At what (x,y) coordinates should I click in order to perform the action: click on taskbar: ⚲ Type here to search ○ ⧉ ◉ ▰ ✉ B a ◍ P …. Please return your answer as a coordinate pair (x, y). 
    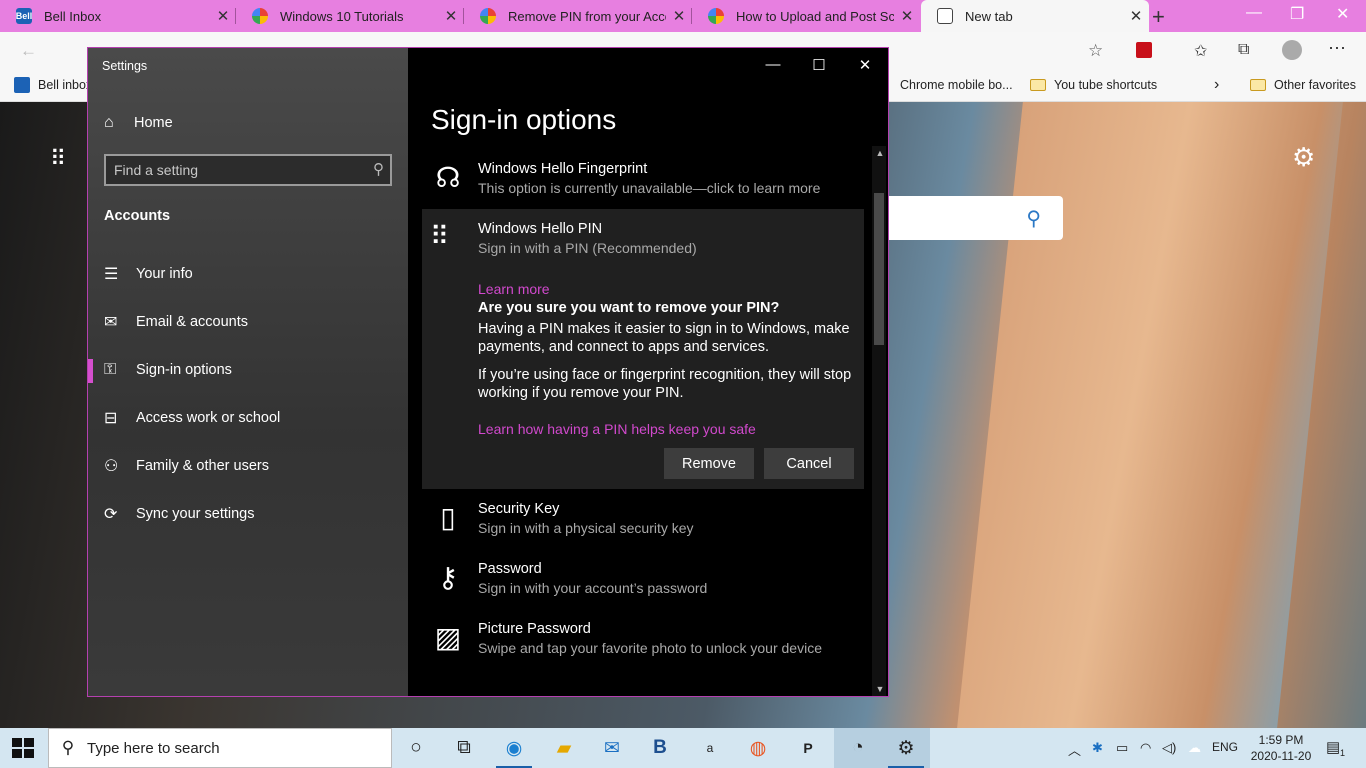
    Looking at the image, I should click on (683, 748).